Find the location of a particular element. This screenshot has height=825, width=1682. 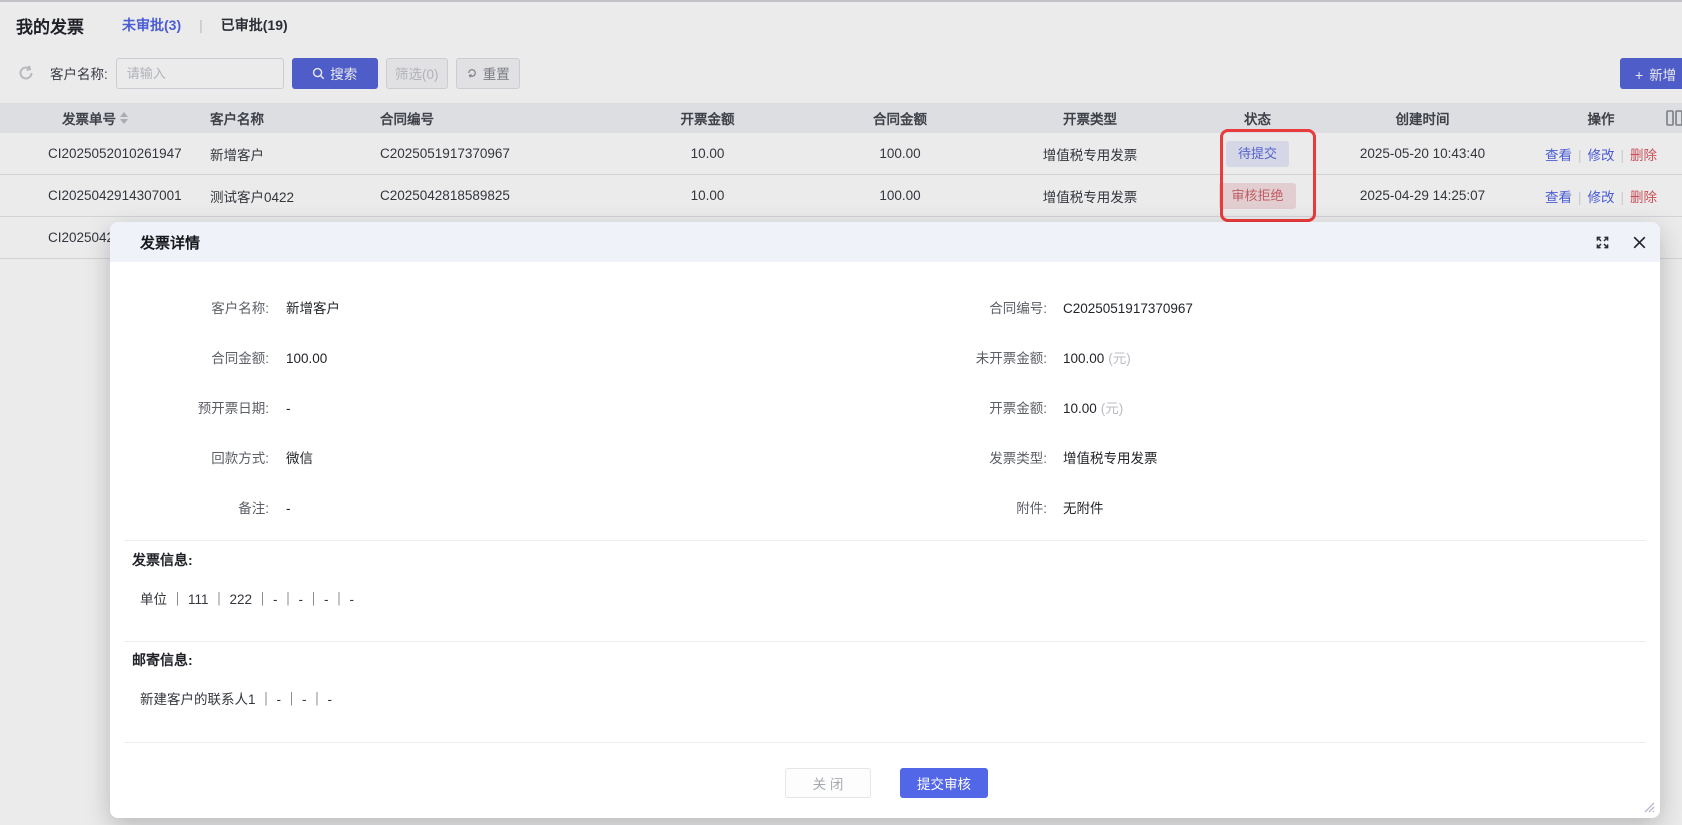

modal-header: 发票详情 is located at coordinates (885, 242).